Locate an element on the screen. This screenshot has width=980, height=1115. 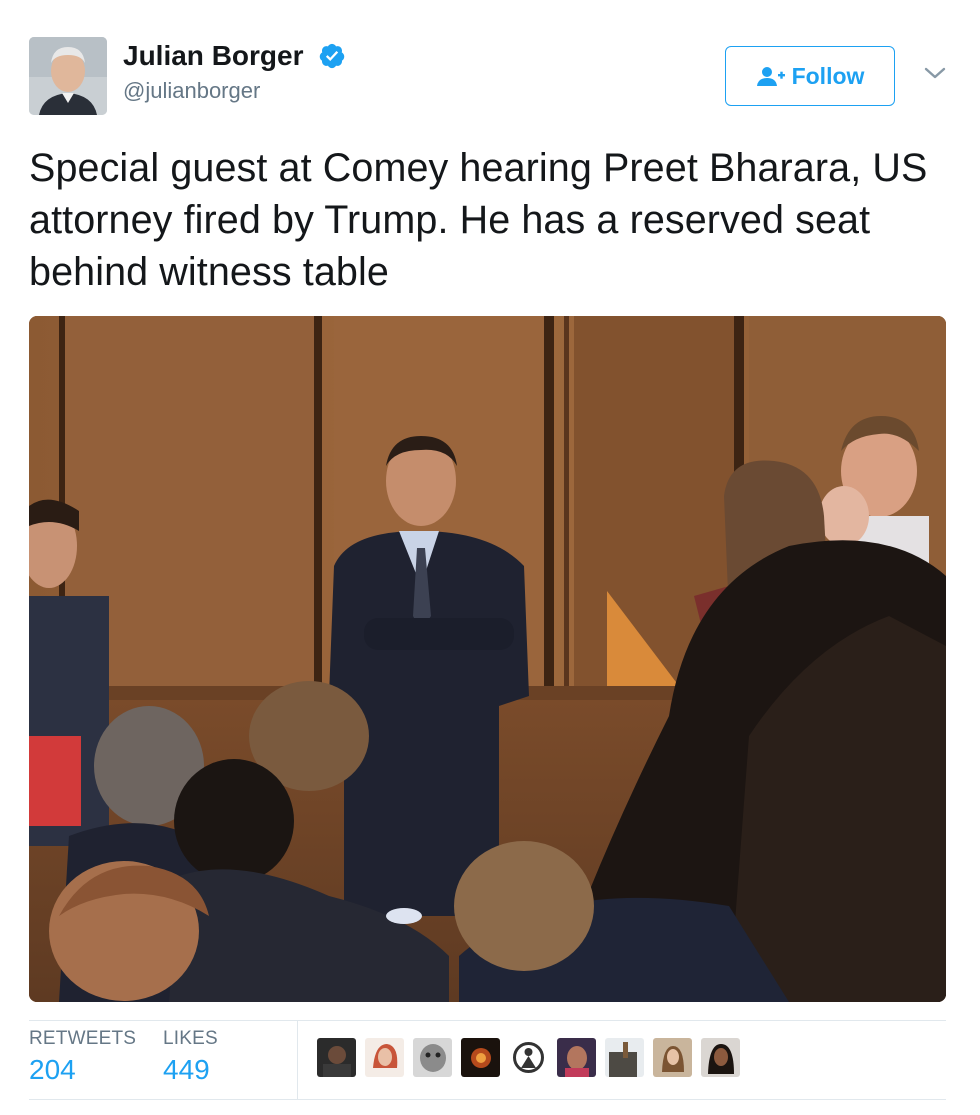
likers-avatars is located at coordinates (528, 1057).